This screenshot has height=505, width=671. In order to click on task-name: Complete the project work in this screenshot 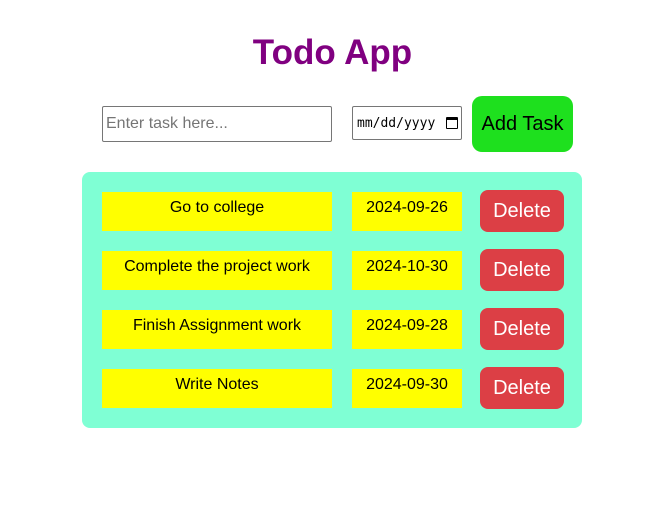, I will do `click(217, 270)`.